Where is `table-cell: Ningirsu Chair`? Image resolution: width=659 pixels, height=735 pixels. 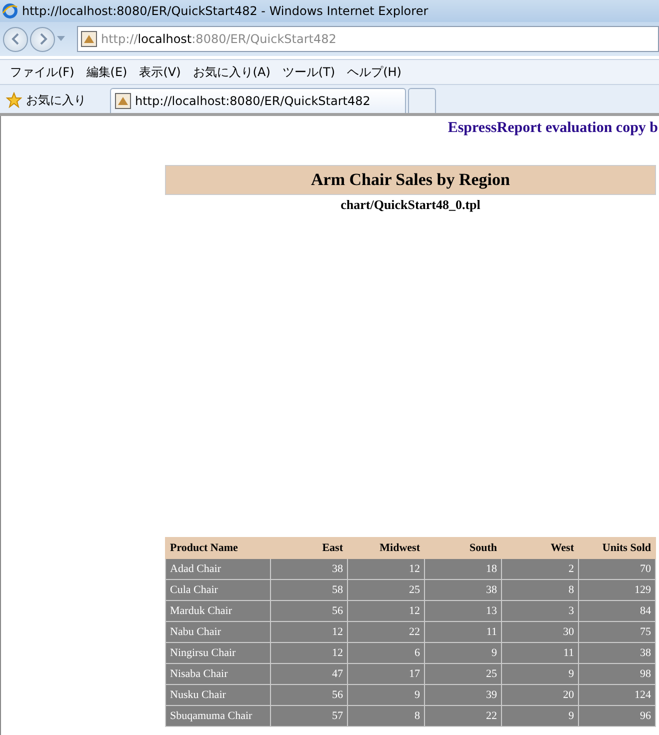
table-cell: Ningirsu Chair is located at coordinates (218, 653).